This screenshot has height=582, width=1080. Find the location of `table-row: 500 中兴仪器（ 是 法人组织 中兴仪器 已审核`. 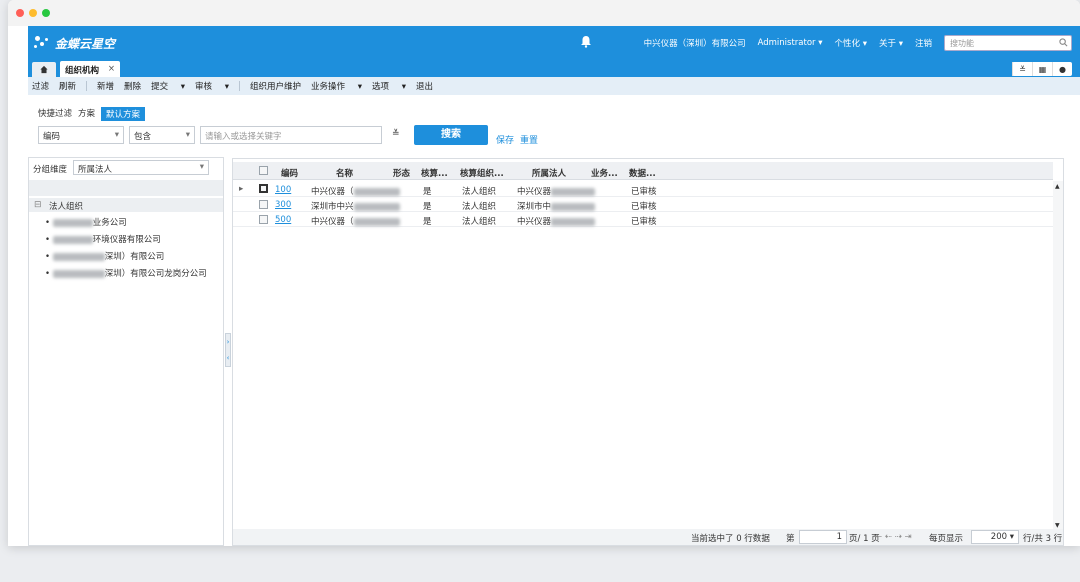

table-row: 500 中兴仪器（ 是 法人组织 中兴仪器 已审核 is located at coordinates (643, 219).